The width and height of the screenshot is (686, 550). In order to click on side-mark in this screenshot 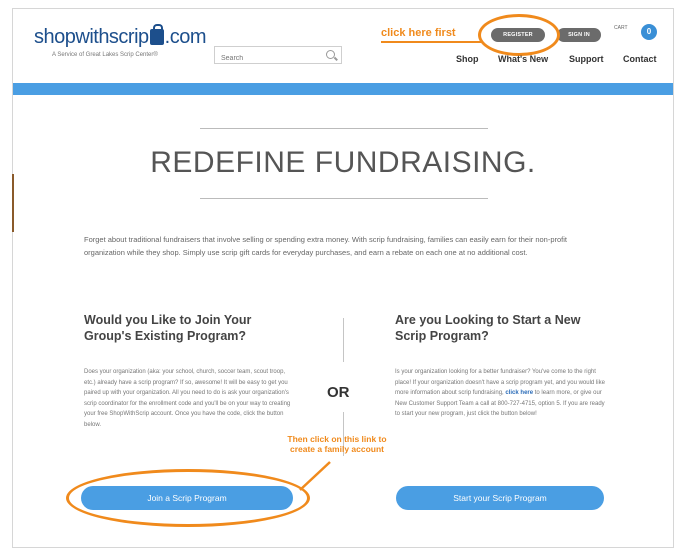, I will do `click(13, 203)`.